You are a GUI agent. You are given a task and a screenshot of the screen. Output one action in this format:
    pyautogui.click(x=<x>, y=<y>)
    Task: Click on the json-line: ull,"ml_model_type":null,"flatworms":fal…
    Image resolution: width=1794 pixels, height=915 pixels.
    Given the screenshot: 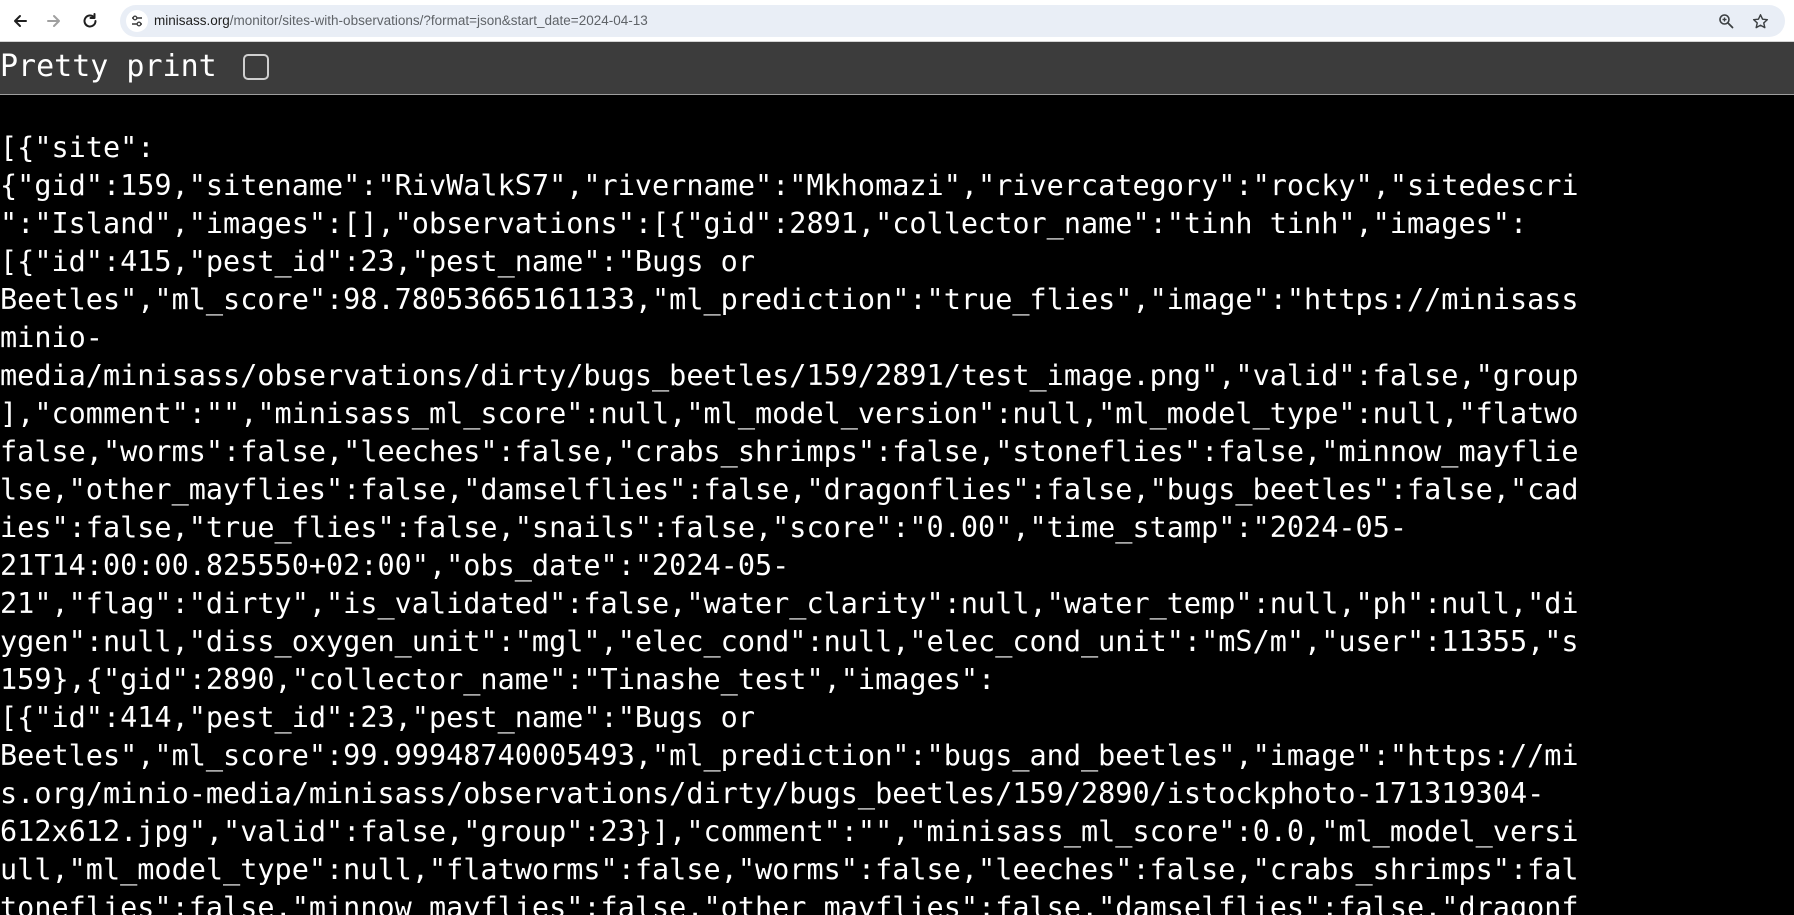 What is the action you would take?
    pyautogui.click(x=789, y=869)
    